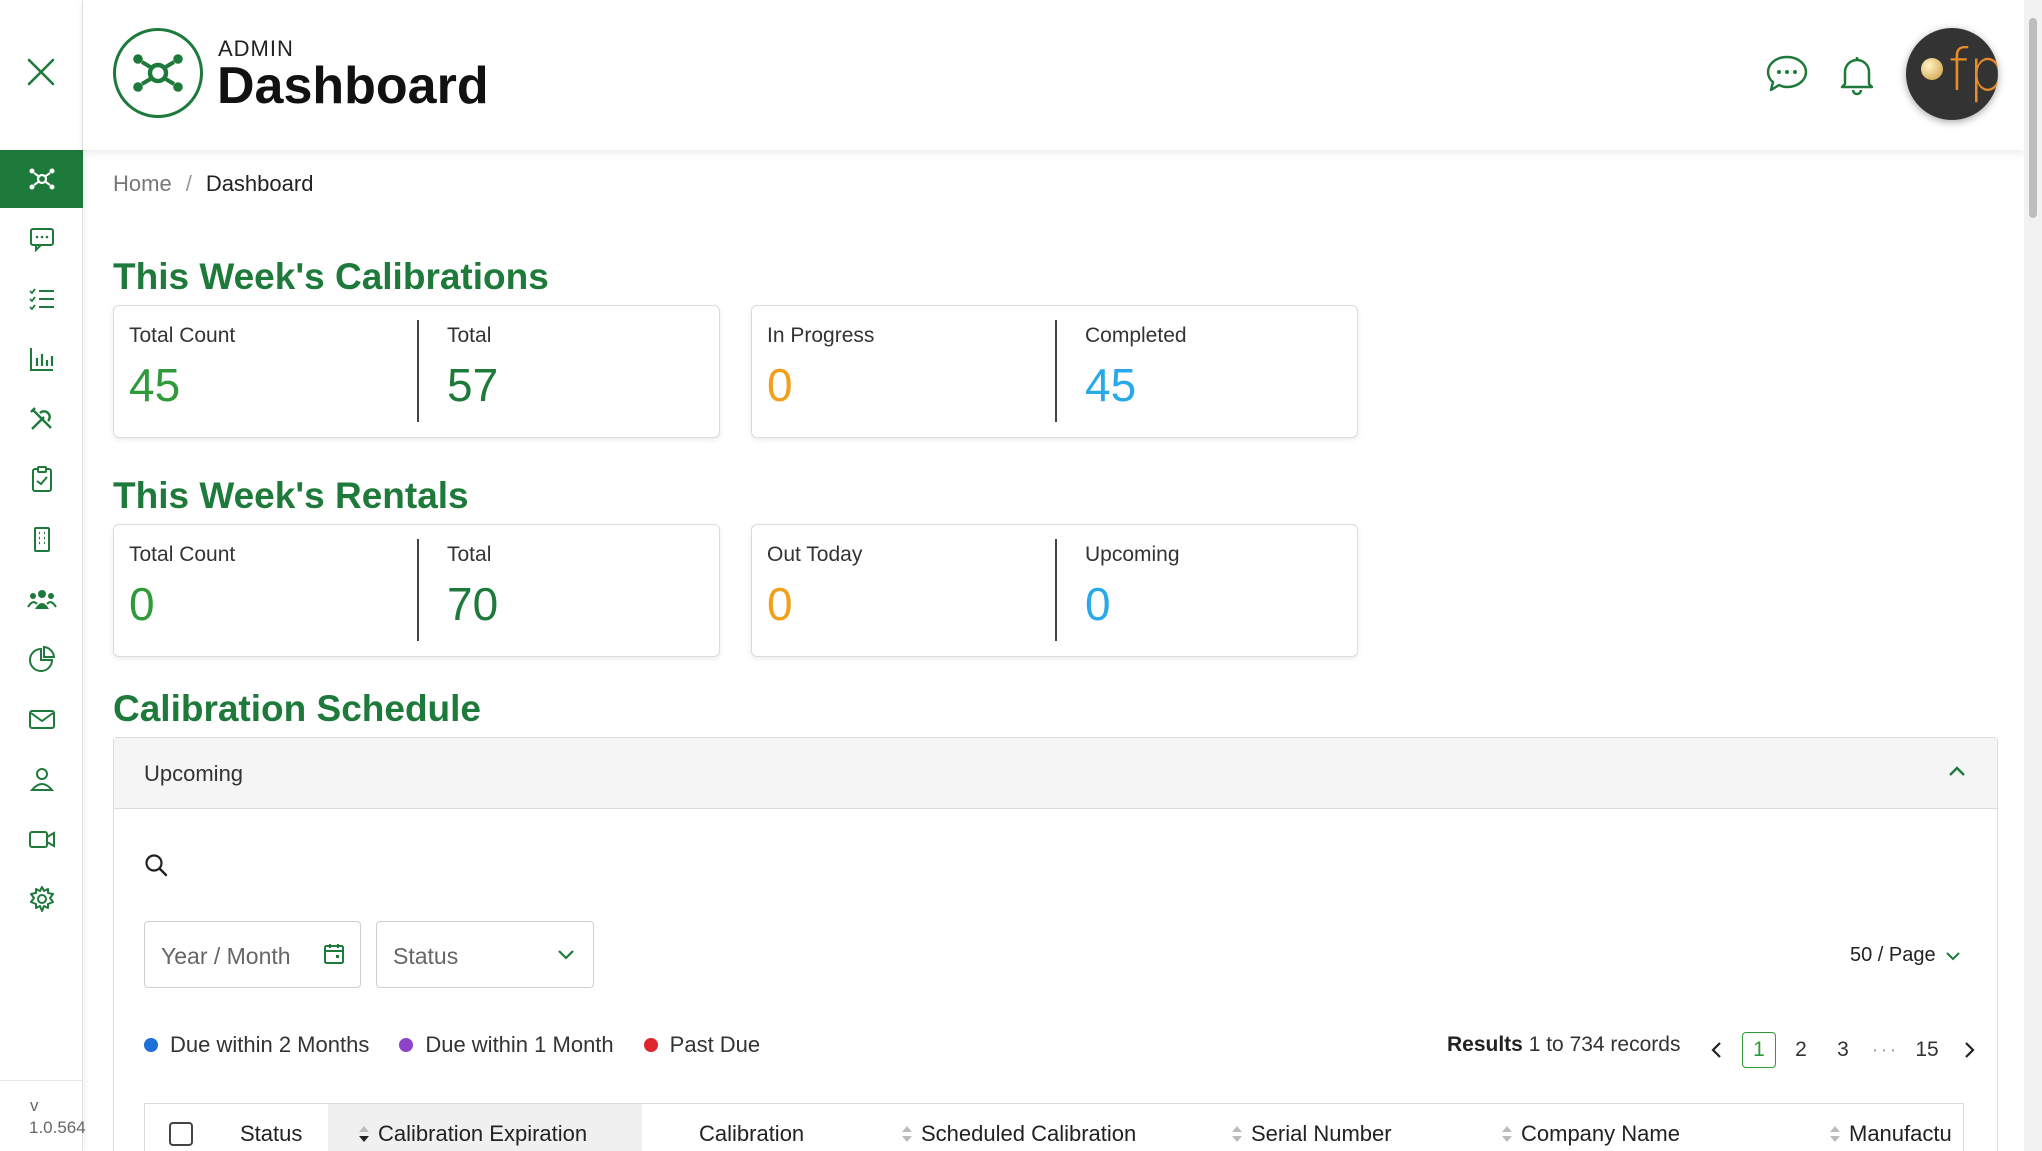 Image resolution: width=2042 pixels, height=1151 pixels. I want to click on page-button-15: 15, so click(1927, 1050).